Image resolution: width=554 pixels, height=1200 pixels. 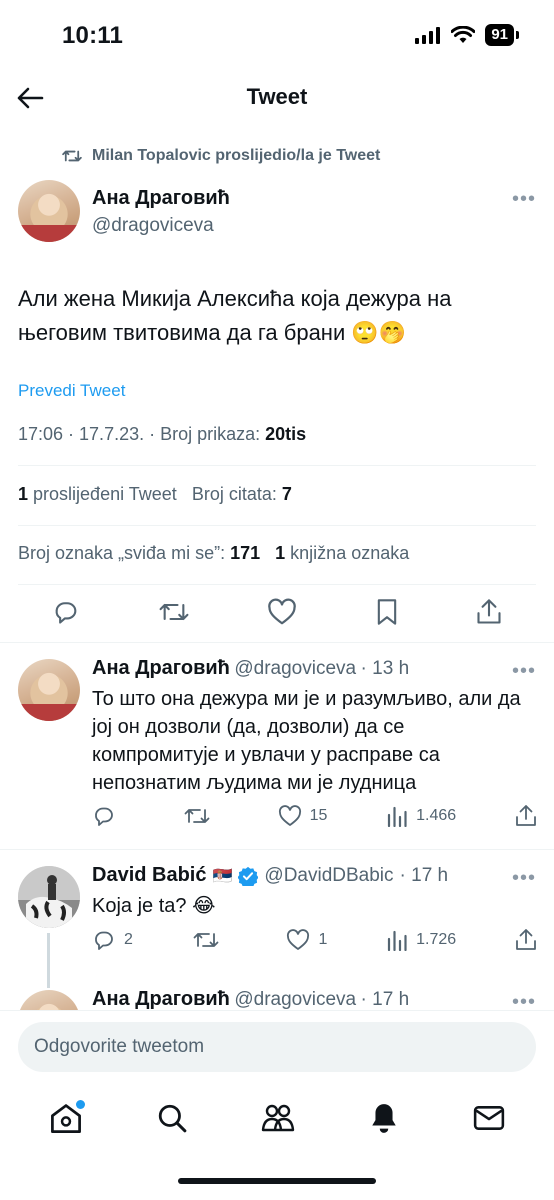 I want to click on reply-actions: 2 1 1.726, so click(x=314, y=940).